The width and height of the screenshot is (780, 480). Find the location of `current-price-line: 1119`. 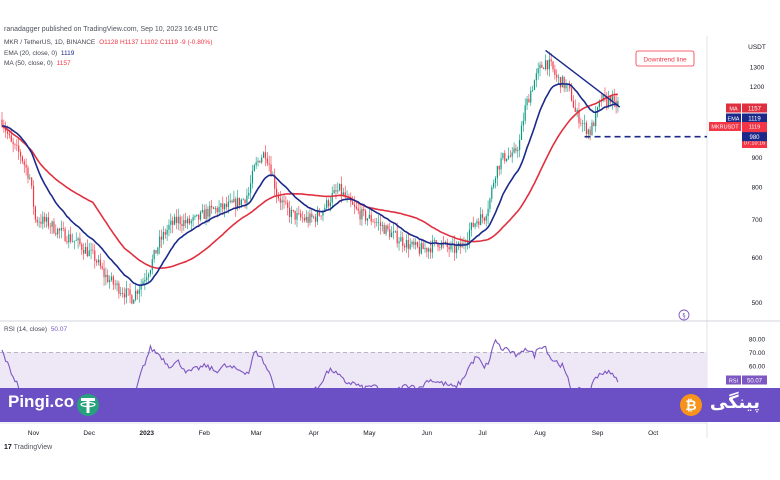

current-price-line: 1119 is located at coordinates (754, 128).